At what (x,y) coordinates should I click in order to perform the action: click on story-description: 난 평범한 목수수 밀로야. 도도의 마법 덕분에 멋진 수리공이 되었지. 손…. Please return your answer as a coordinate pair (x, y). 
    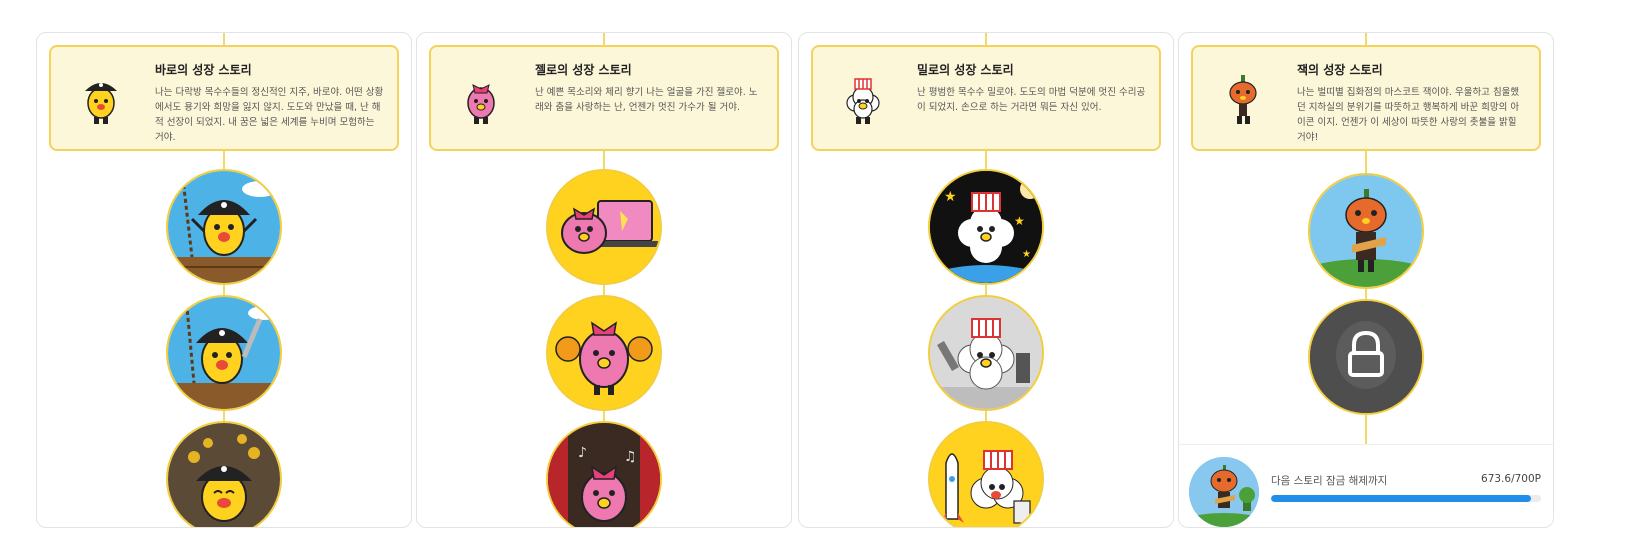
    Looking at the image, I should click on (1031, 100).